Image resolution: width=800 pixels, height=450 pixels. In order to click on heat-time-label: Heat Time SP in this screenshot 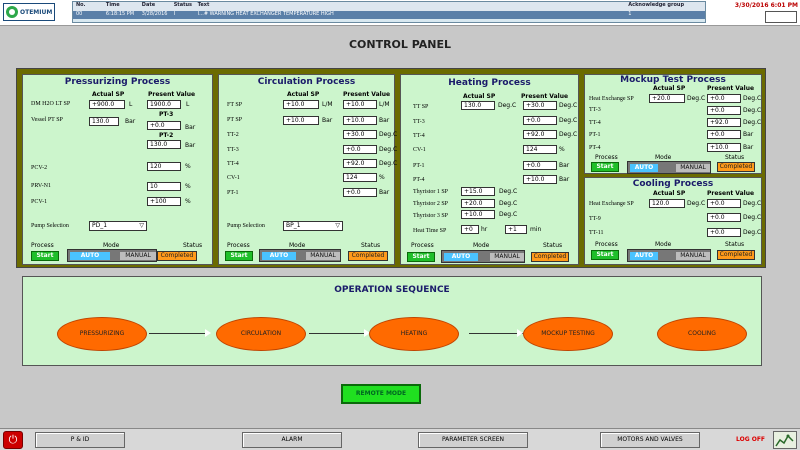, I will do `click(430, 231)`.